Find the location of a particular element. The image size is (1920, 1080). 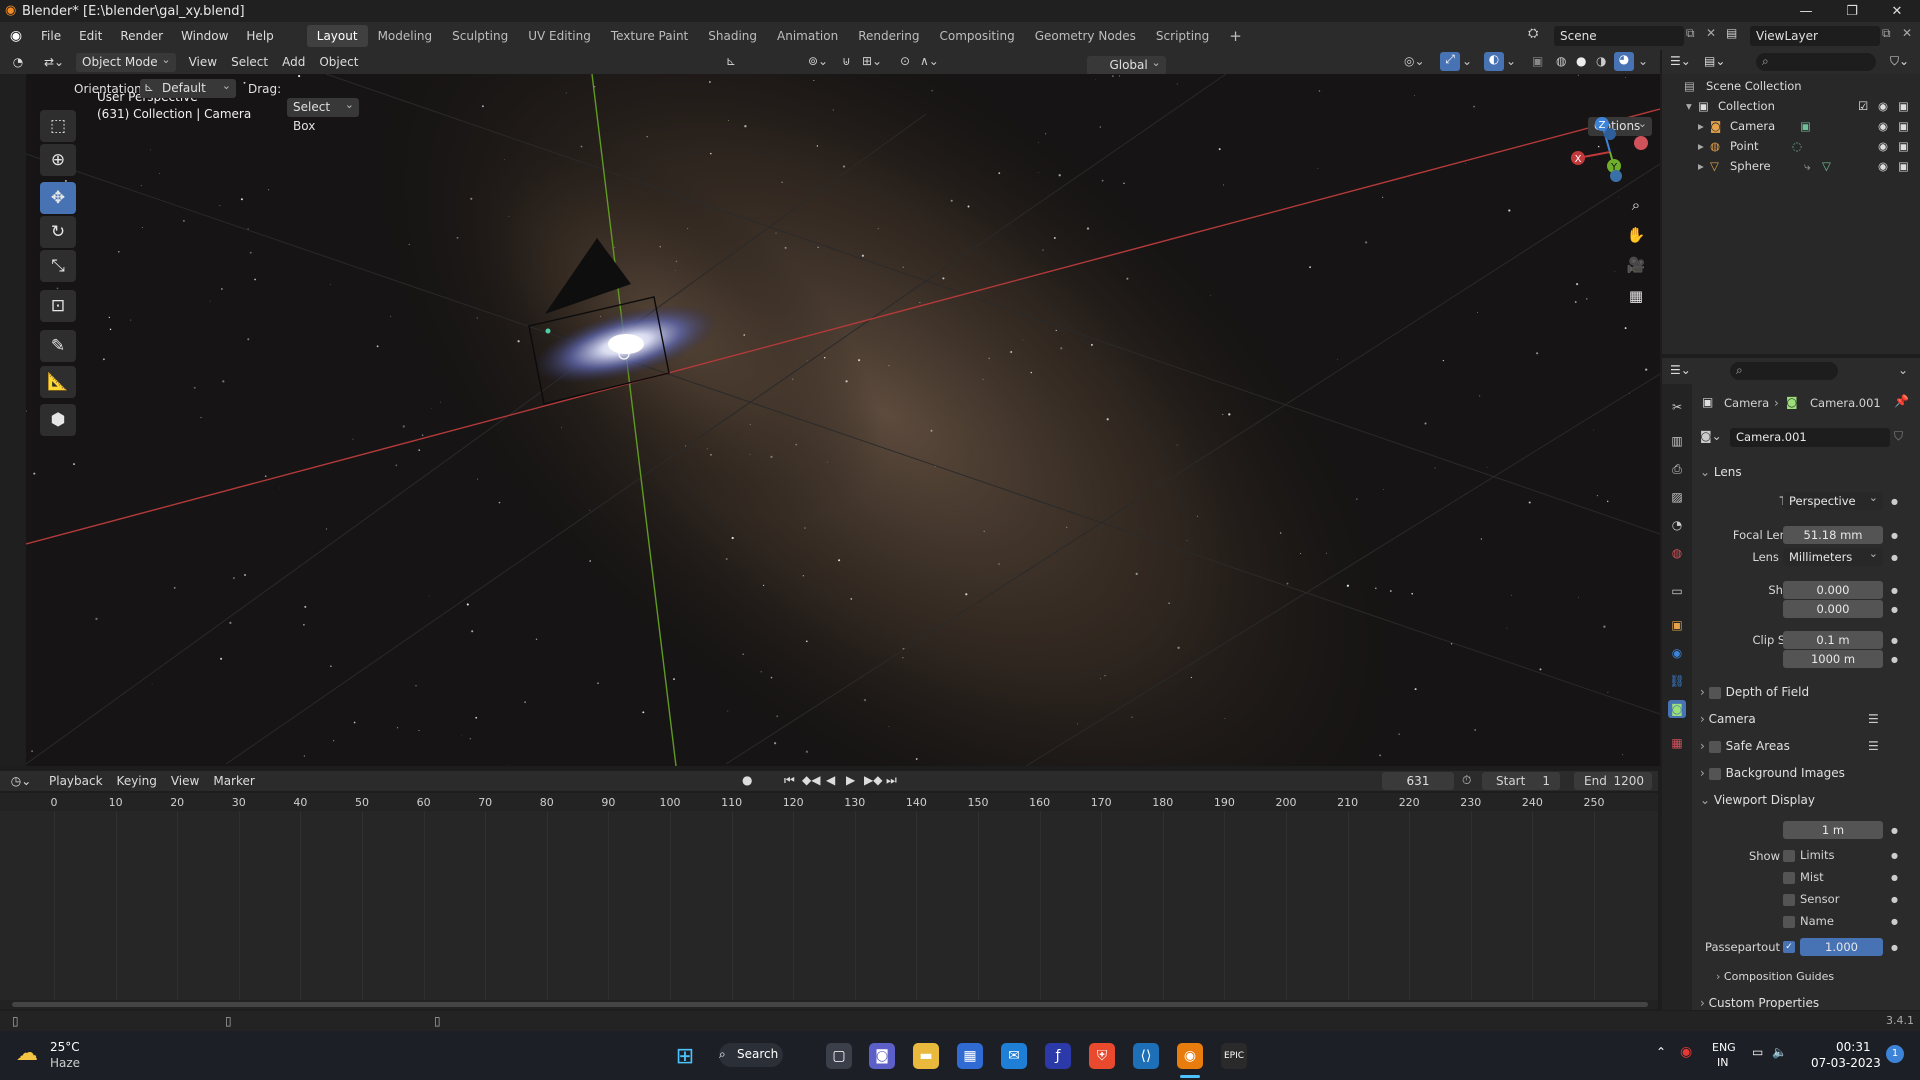

timeline-menu-marker: Marker is located at coordinates (233, 781).